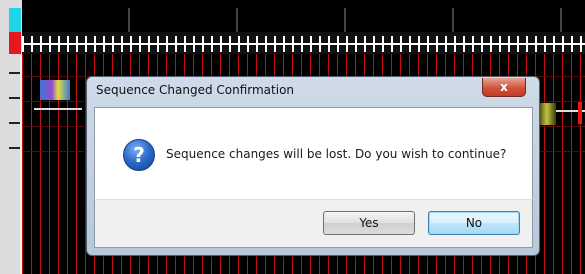 The image size is (585, 274). I want to click on play-marker-red, so click(15, 43).